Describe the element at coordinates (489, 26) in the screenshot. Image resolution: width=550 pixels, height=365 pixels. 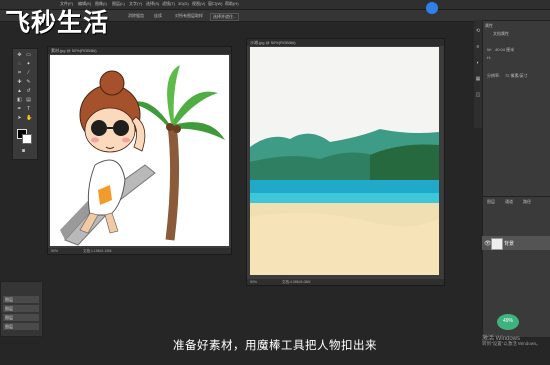
I see `properties-tab: 属性` at that location.